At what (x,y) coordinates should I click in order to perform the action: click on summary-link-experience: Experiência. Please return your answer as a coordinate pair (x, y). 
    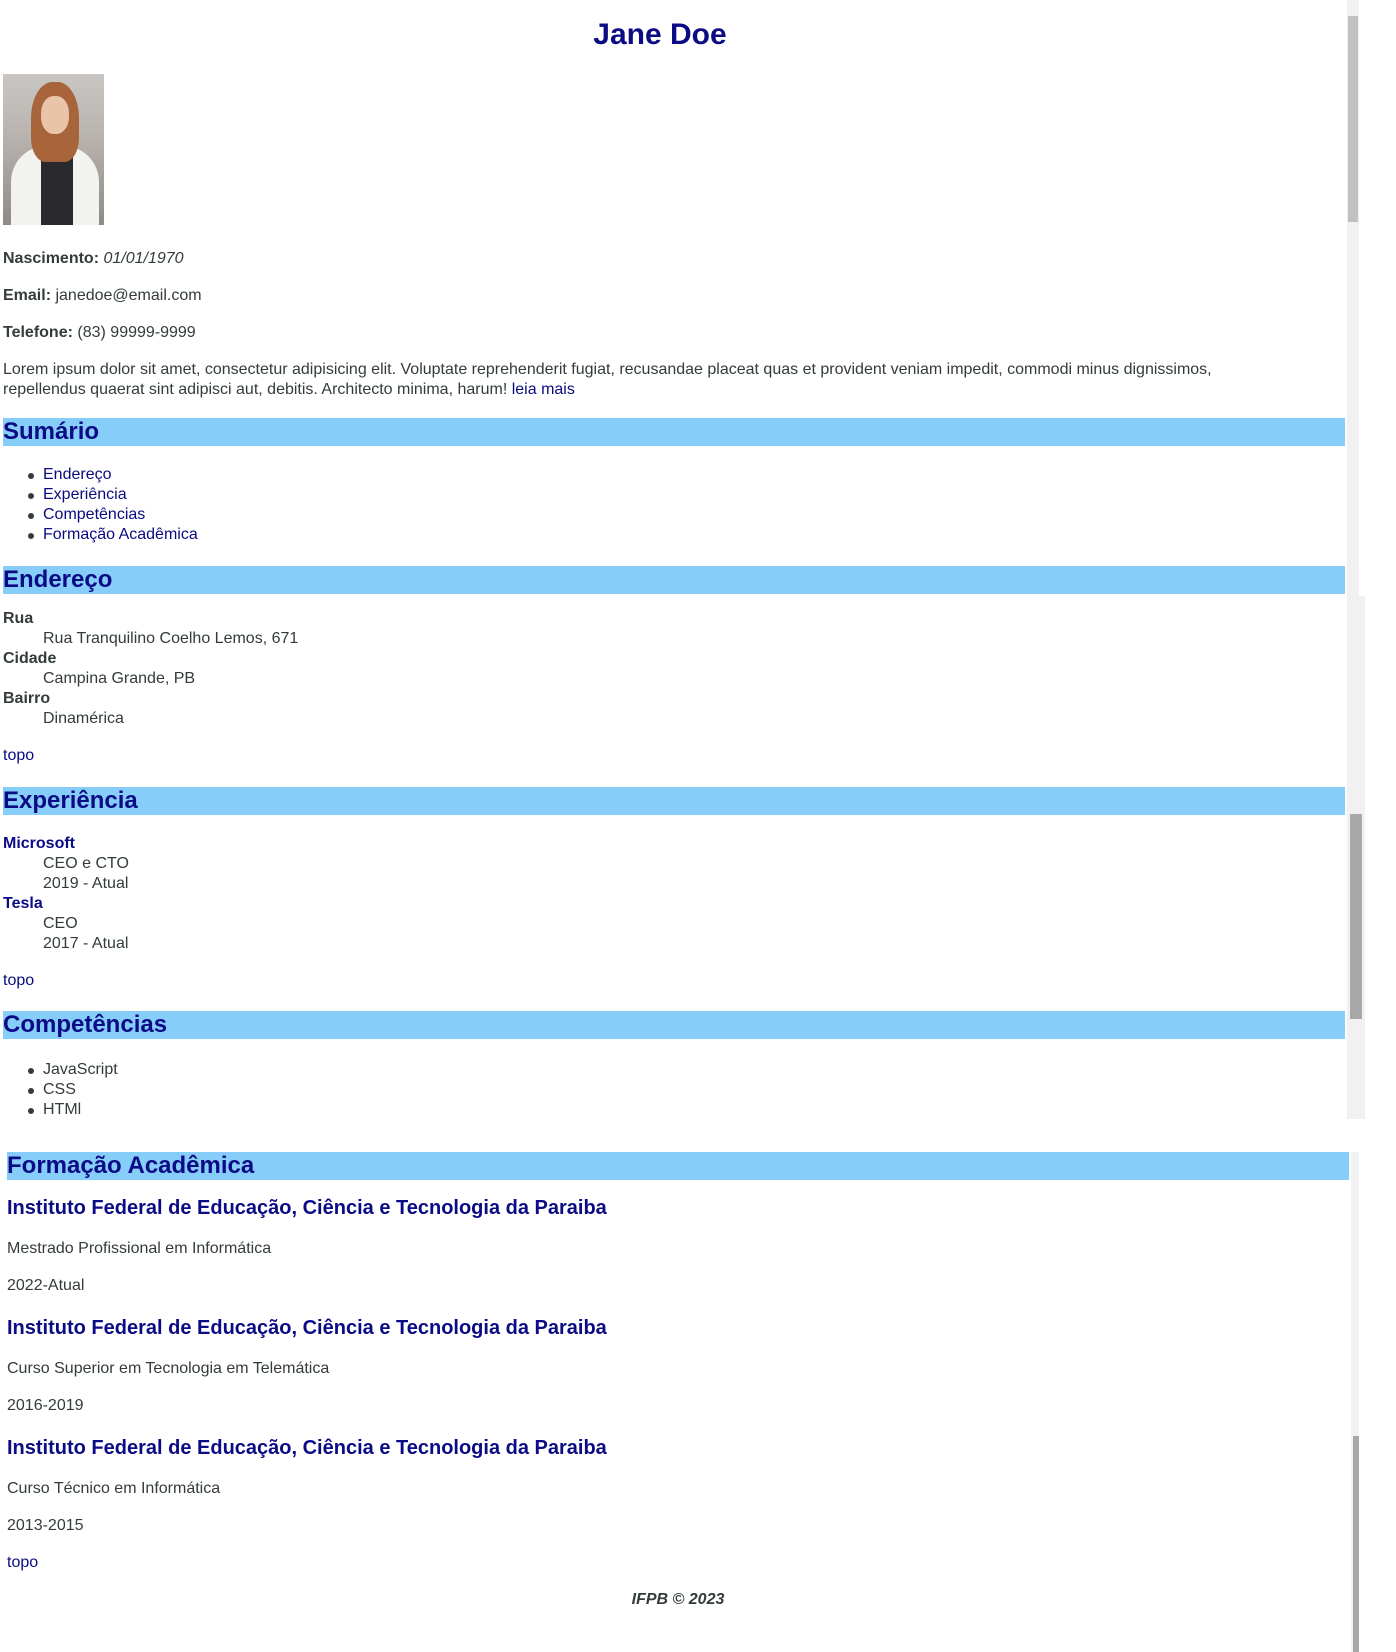
    Looking at the image, I should click on (85, 495).